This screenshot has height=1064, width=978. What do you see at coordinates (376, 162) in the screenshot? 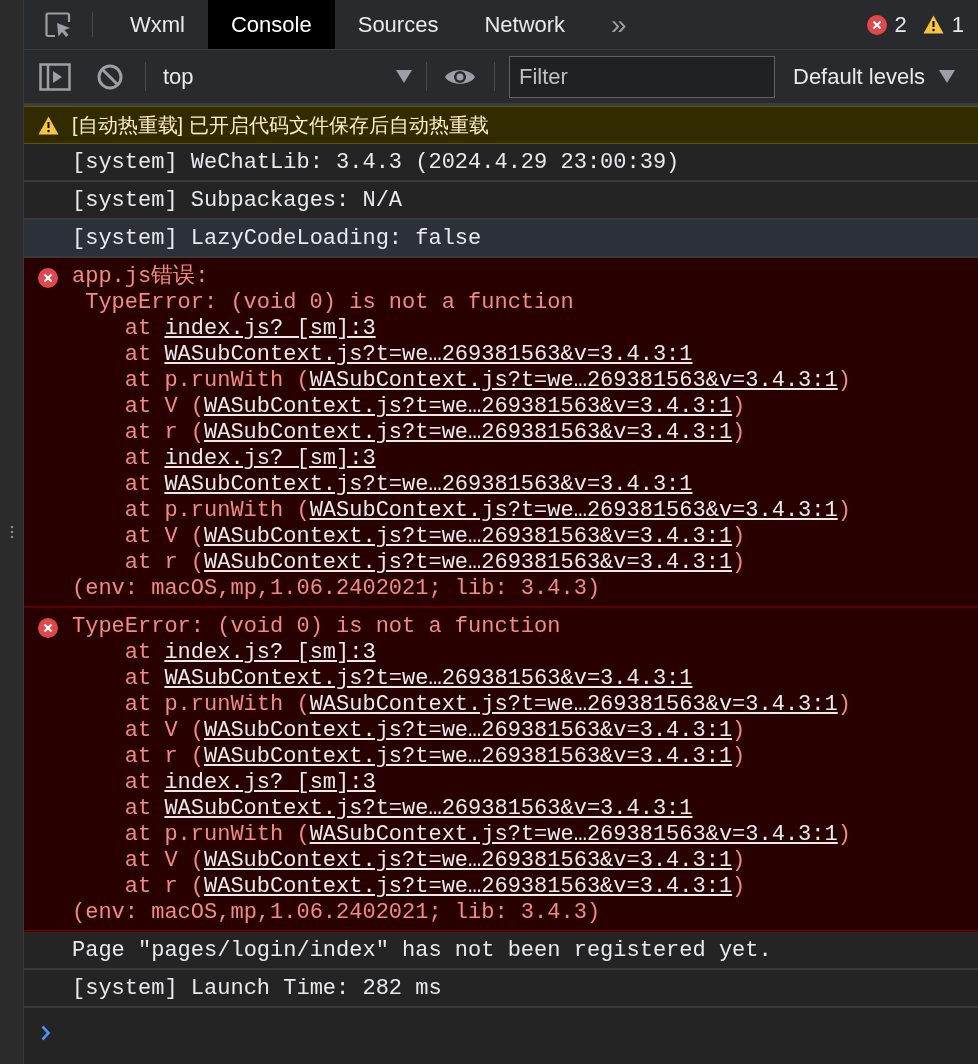
I see `log-message: [system] WeChatLib: 3.4.3 (2024.4.29 23:00:39)` at bounding box center [376, 162].